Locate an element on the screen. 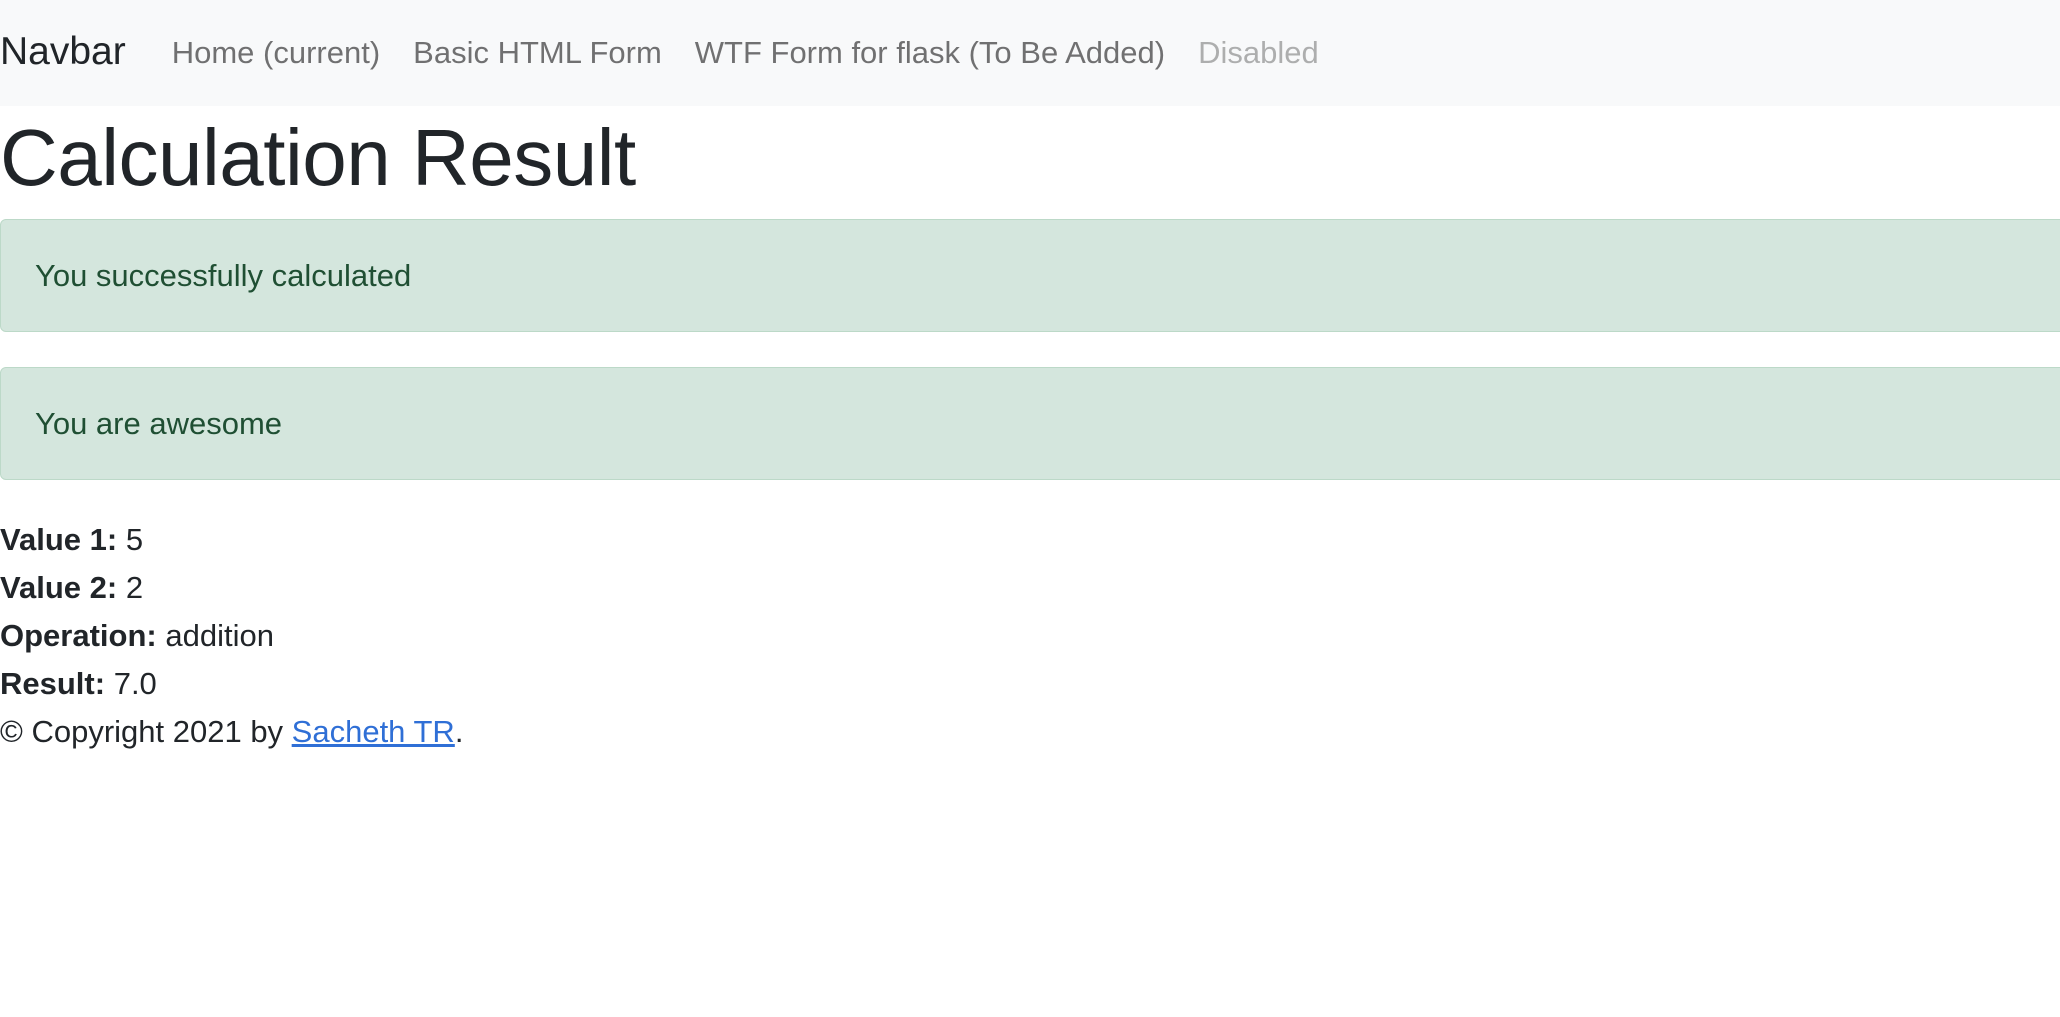 The height and width of the screenshot is (1017, 2060). footer-copyright: © Copyright 2021 by Sacheth TR. is located at coordinates (231, 731).